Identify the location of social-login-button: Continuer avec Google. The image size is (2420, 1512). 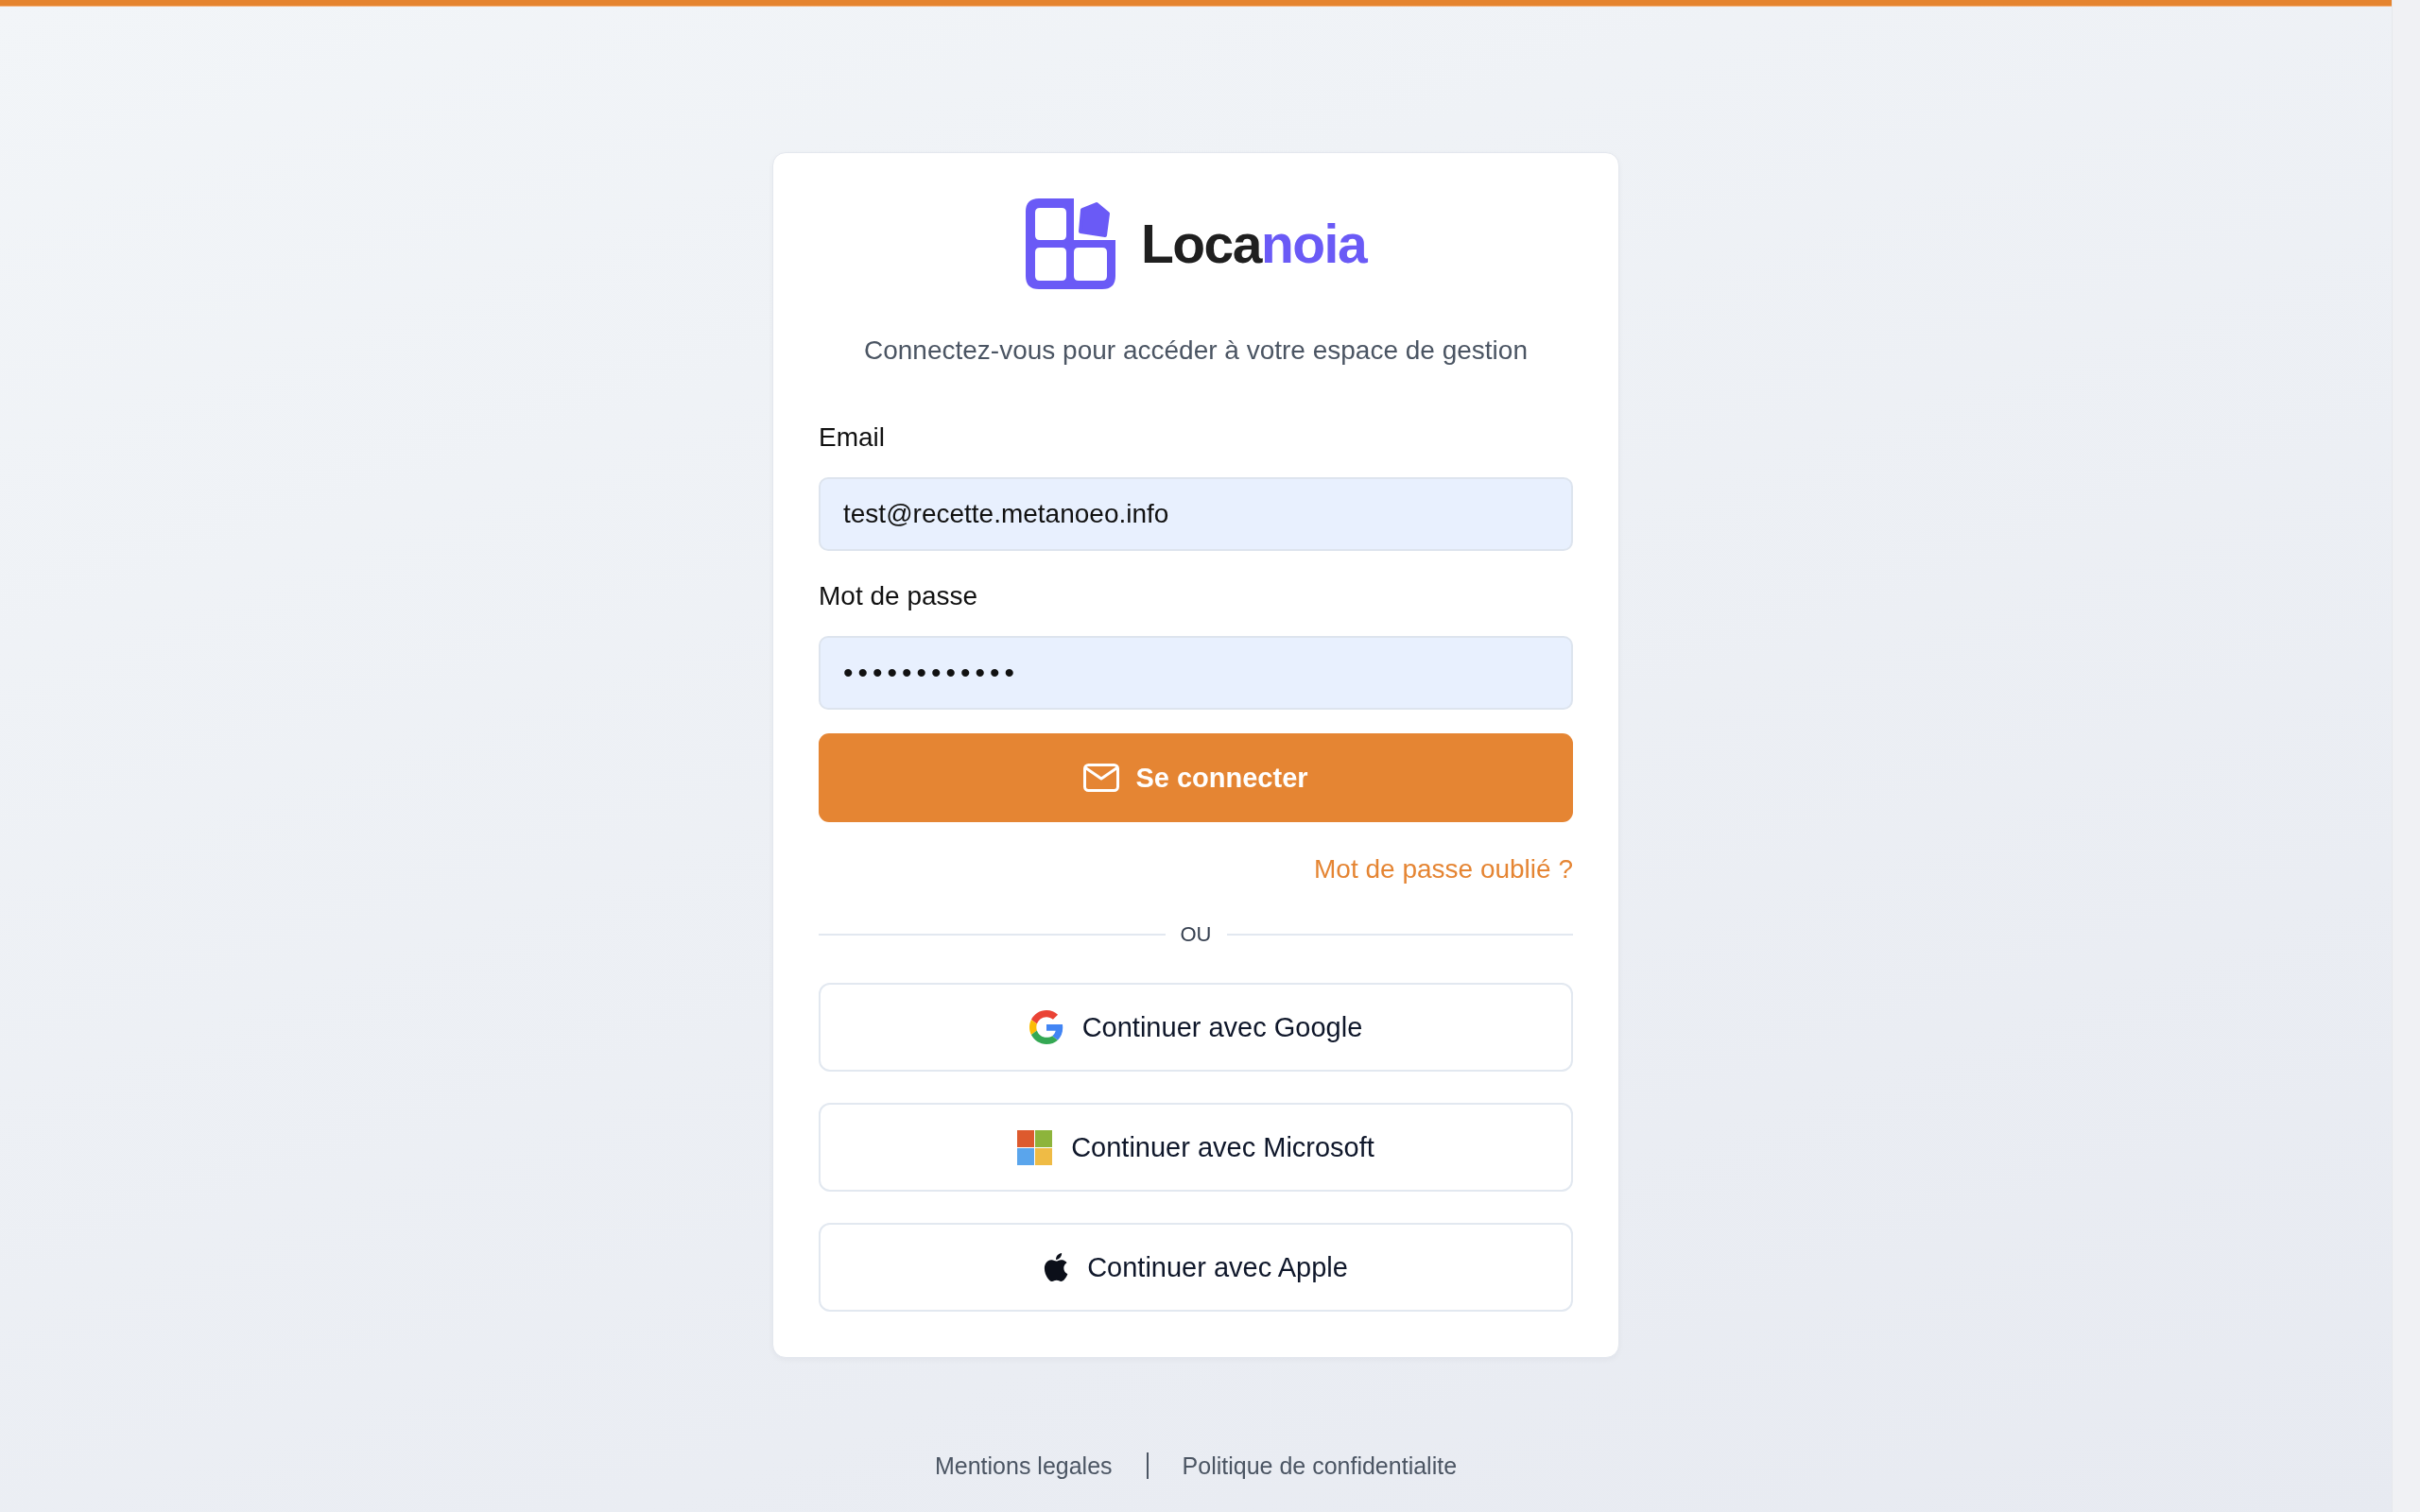
(1196, 1027).